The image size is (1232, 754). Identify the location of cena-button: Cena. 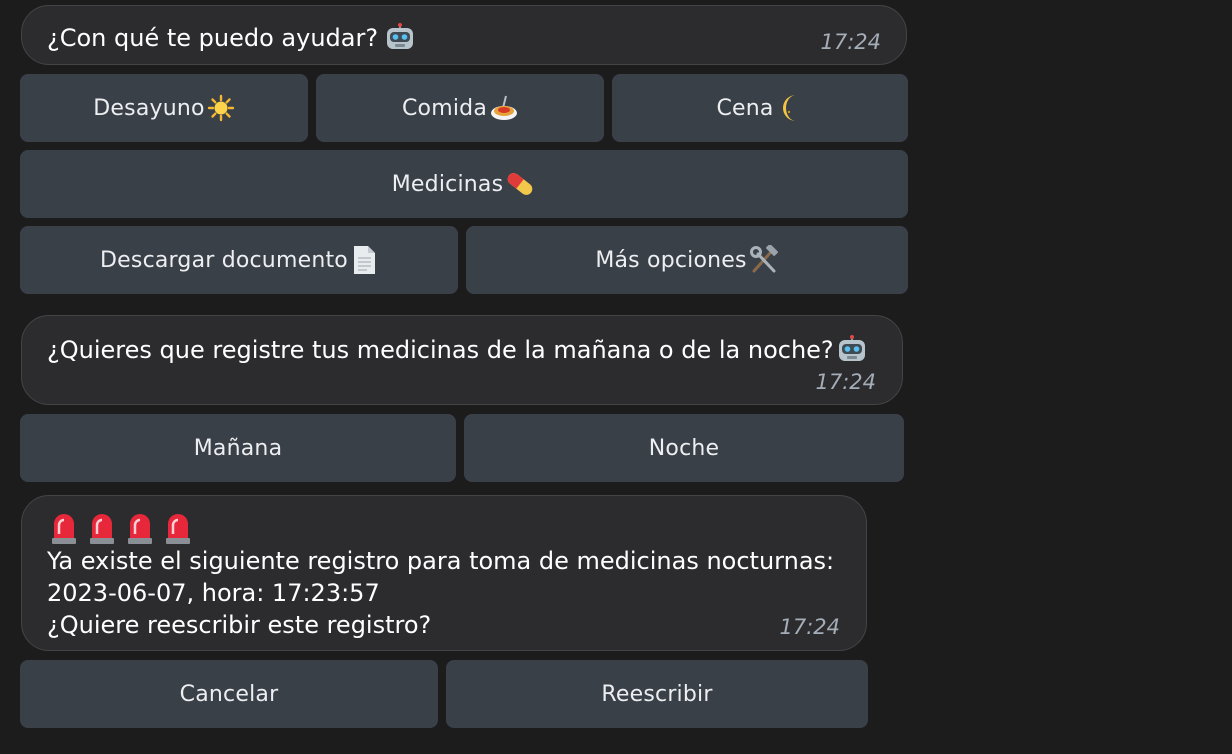
(760, 108).